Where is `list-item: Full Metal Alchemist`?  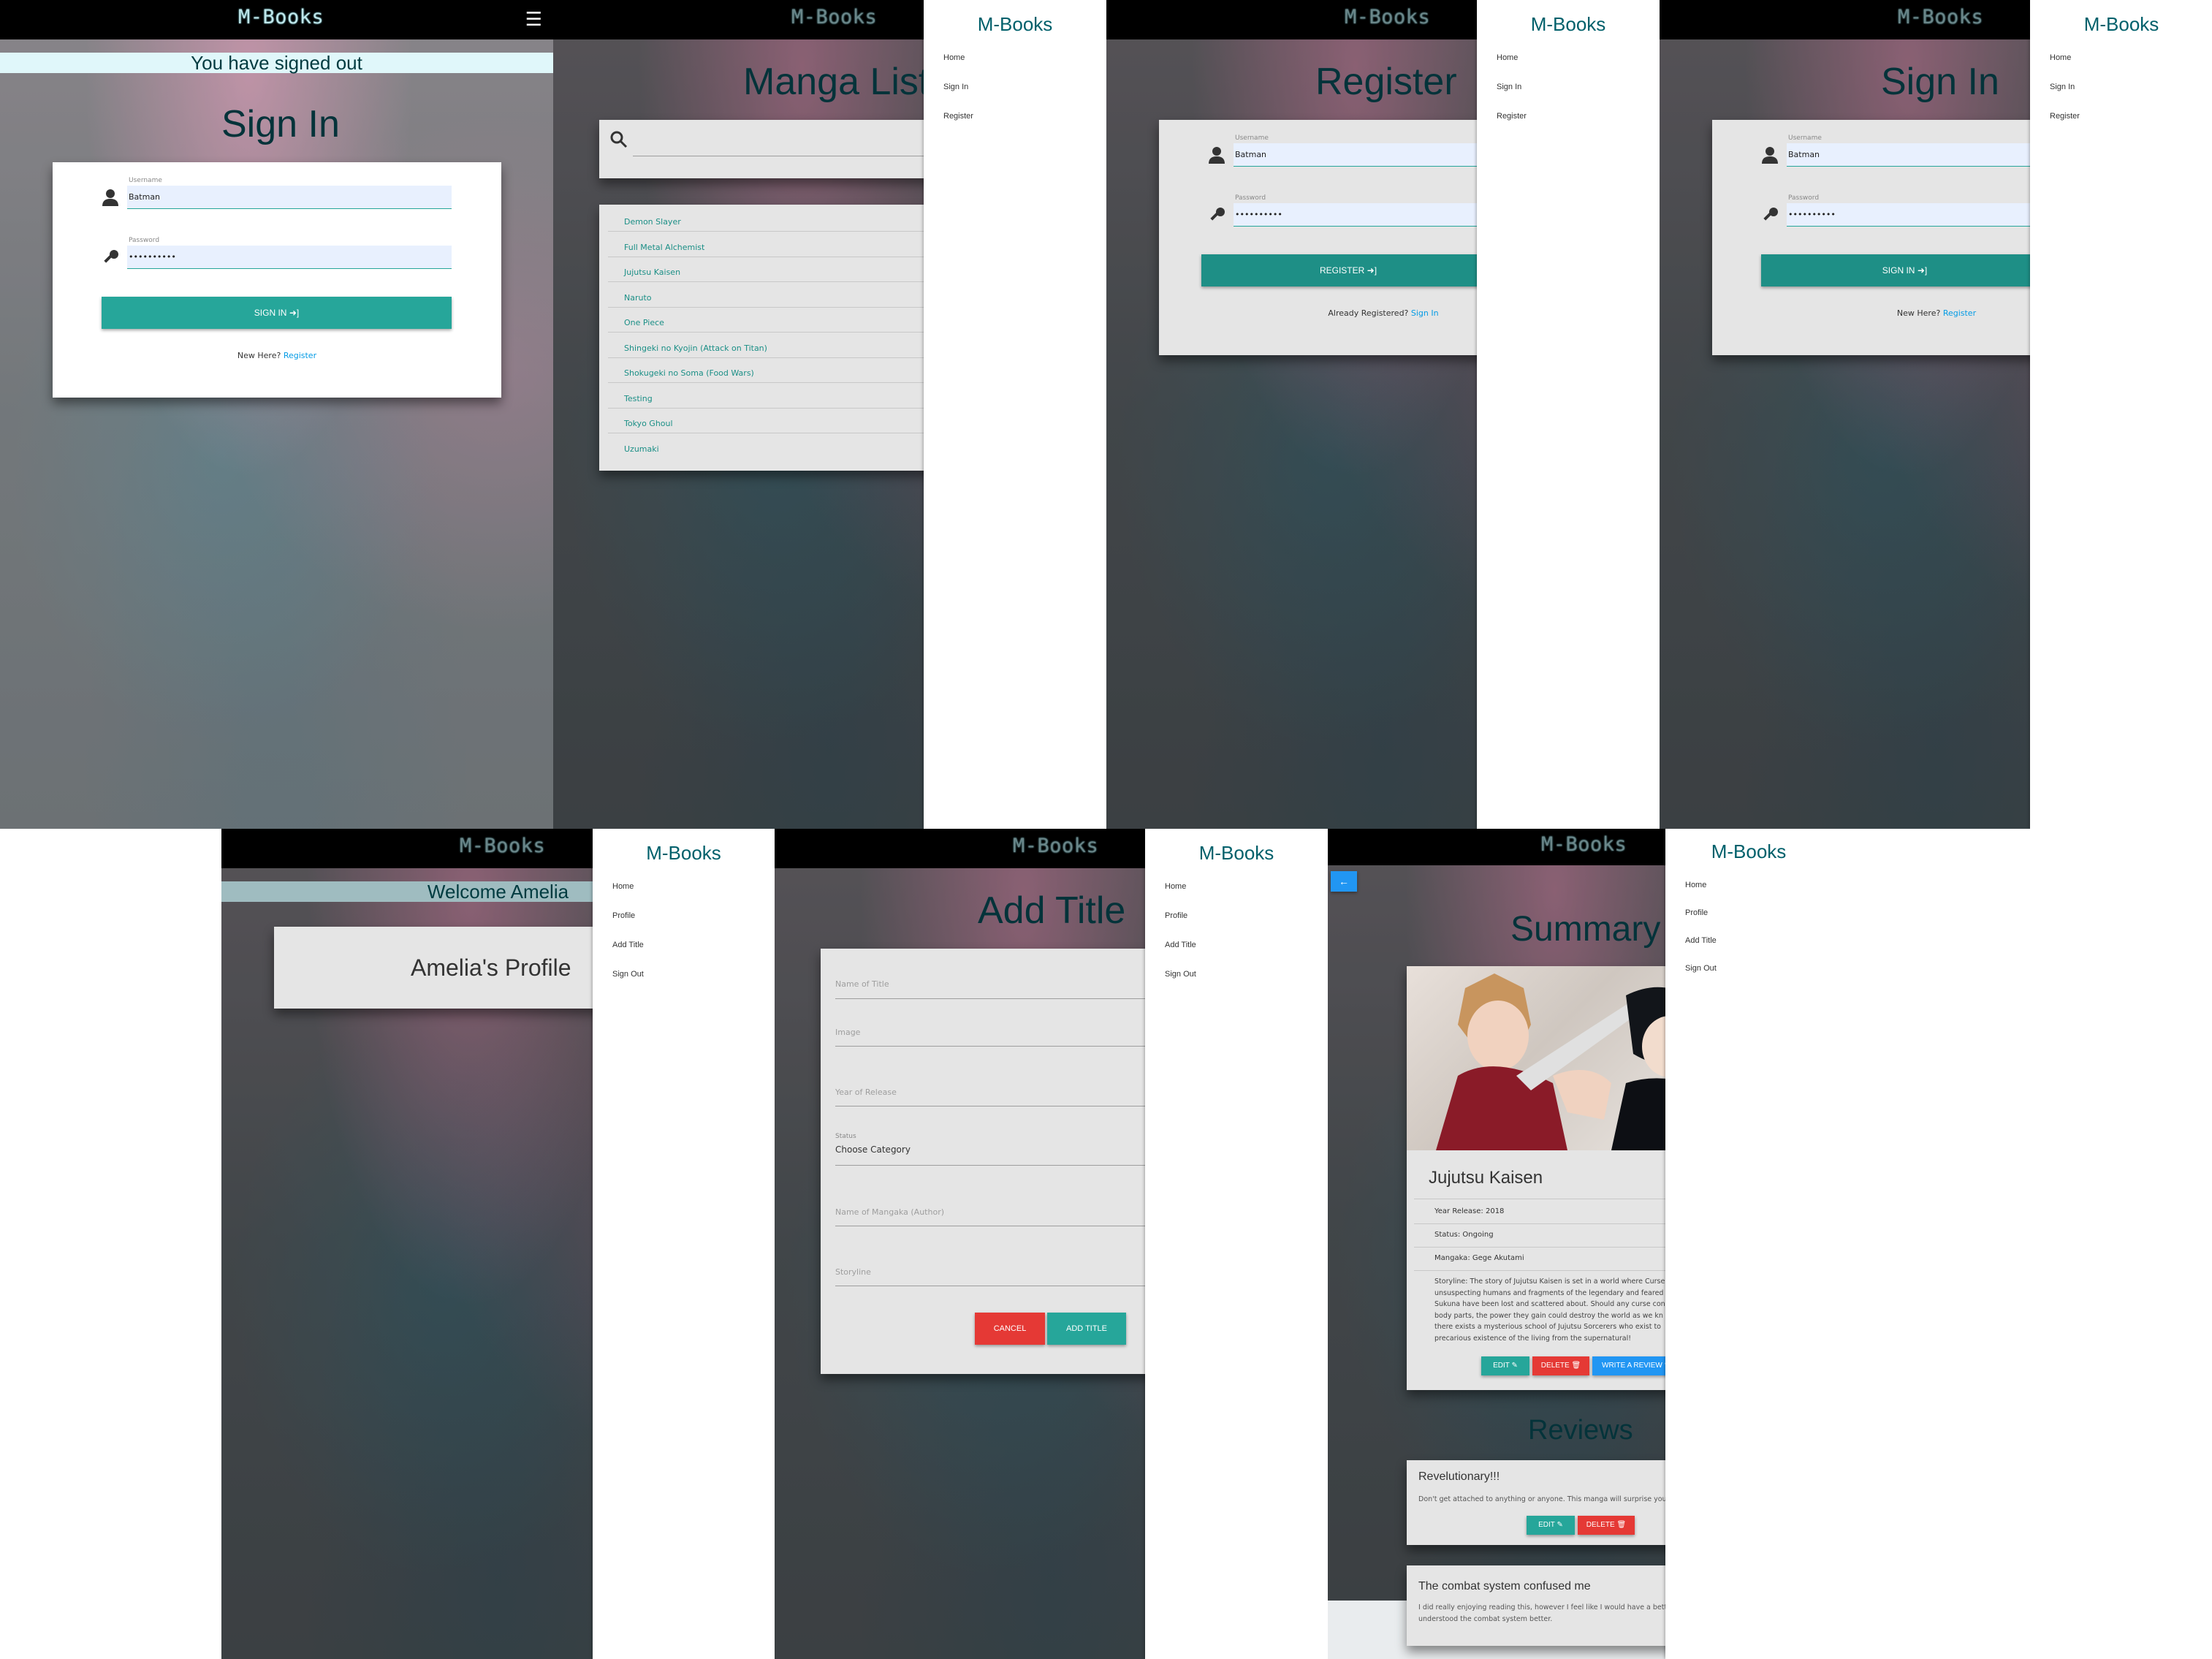 list-item: Full Metal Alchemist is located at coordinates (664, 247).